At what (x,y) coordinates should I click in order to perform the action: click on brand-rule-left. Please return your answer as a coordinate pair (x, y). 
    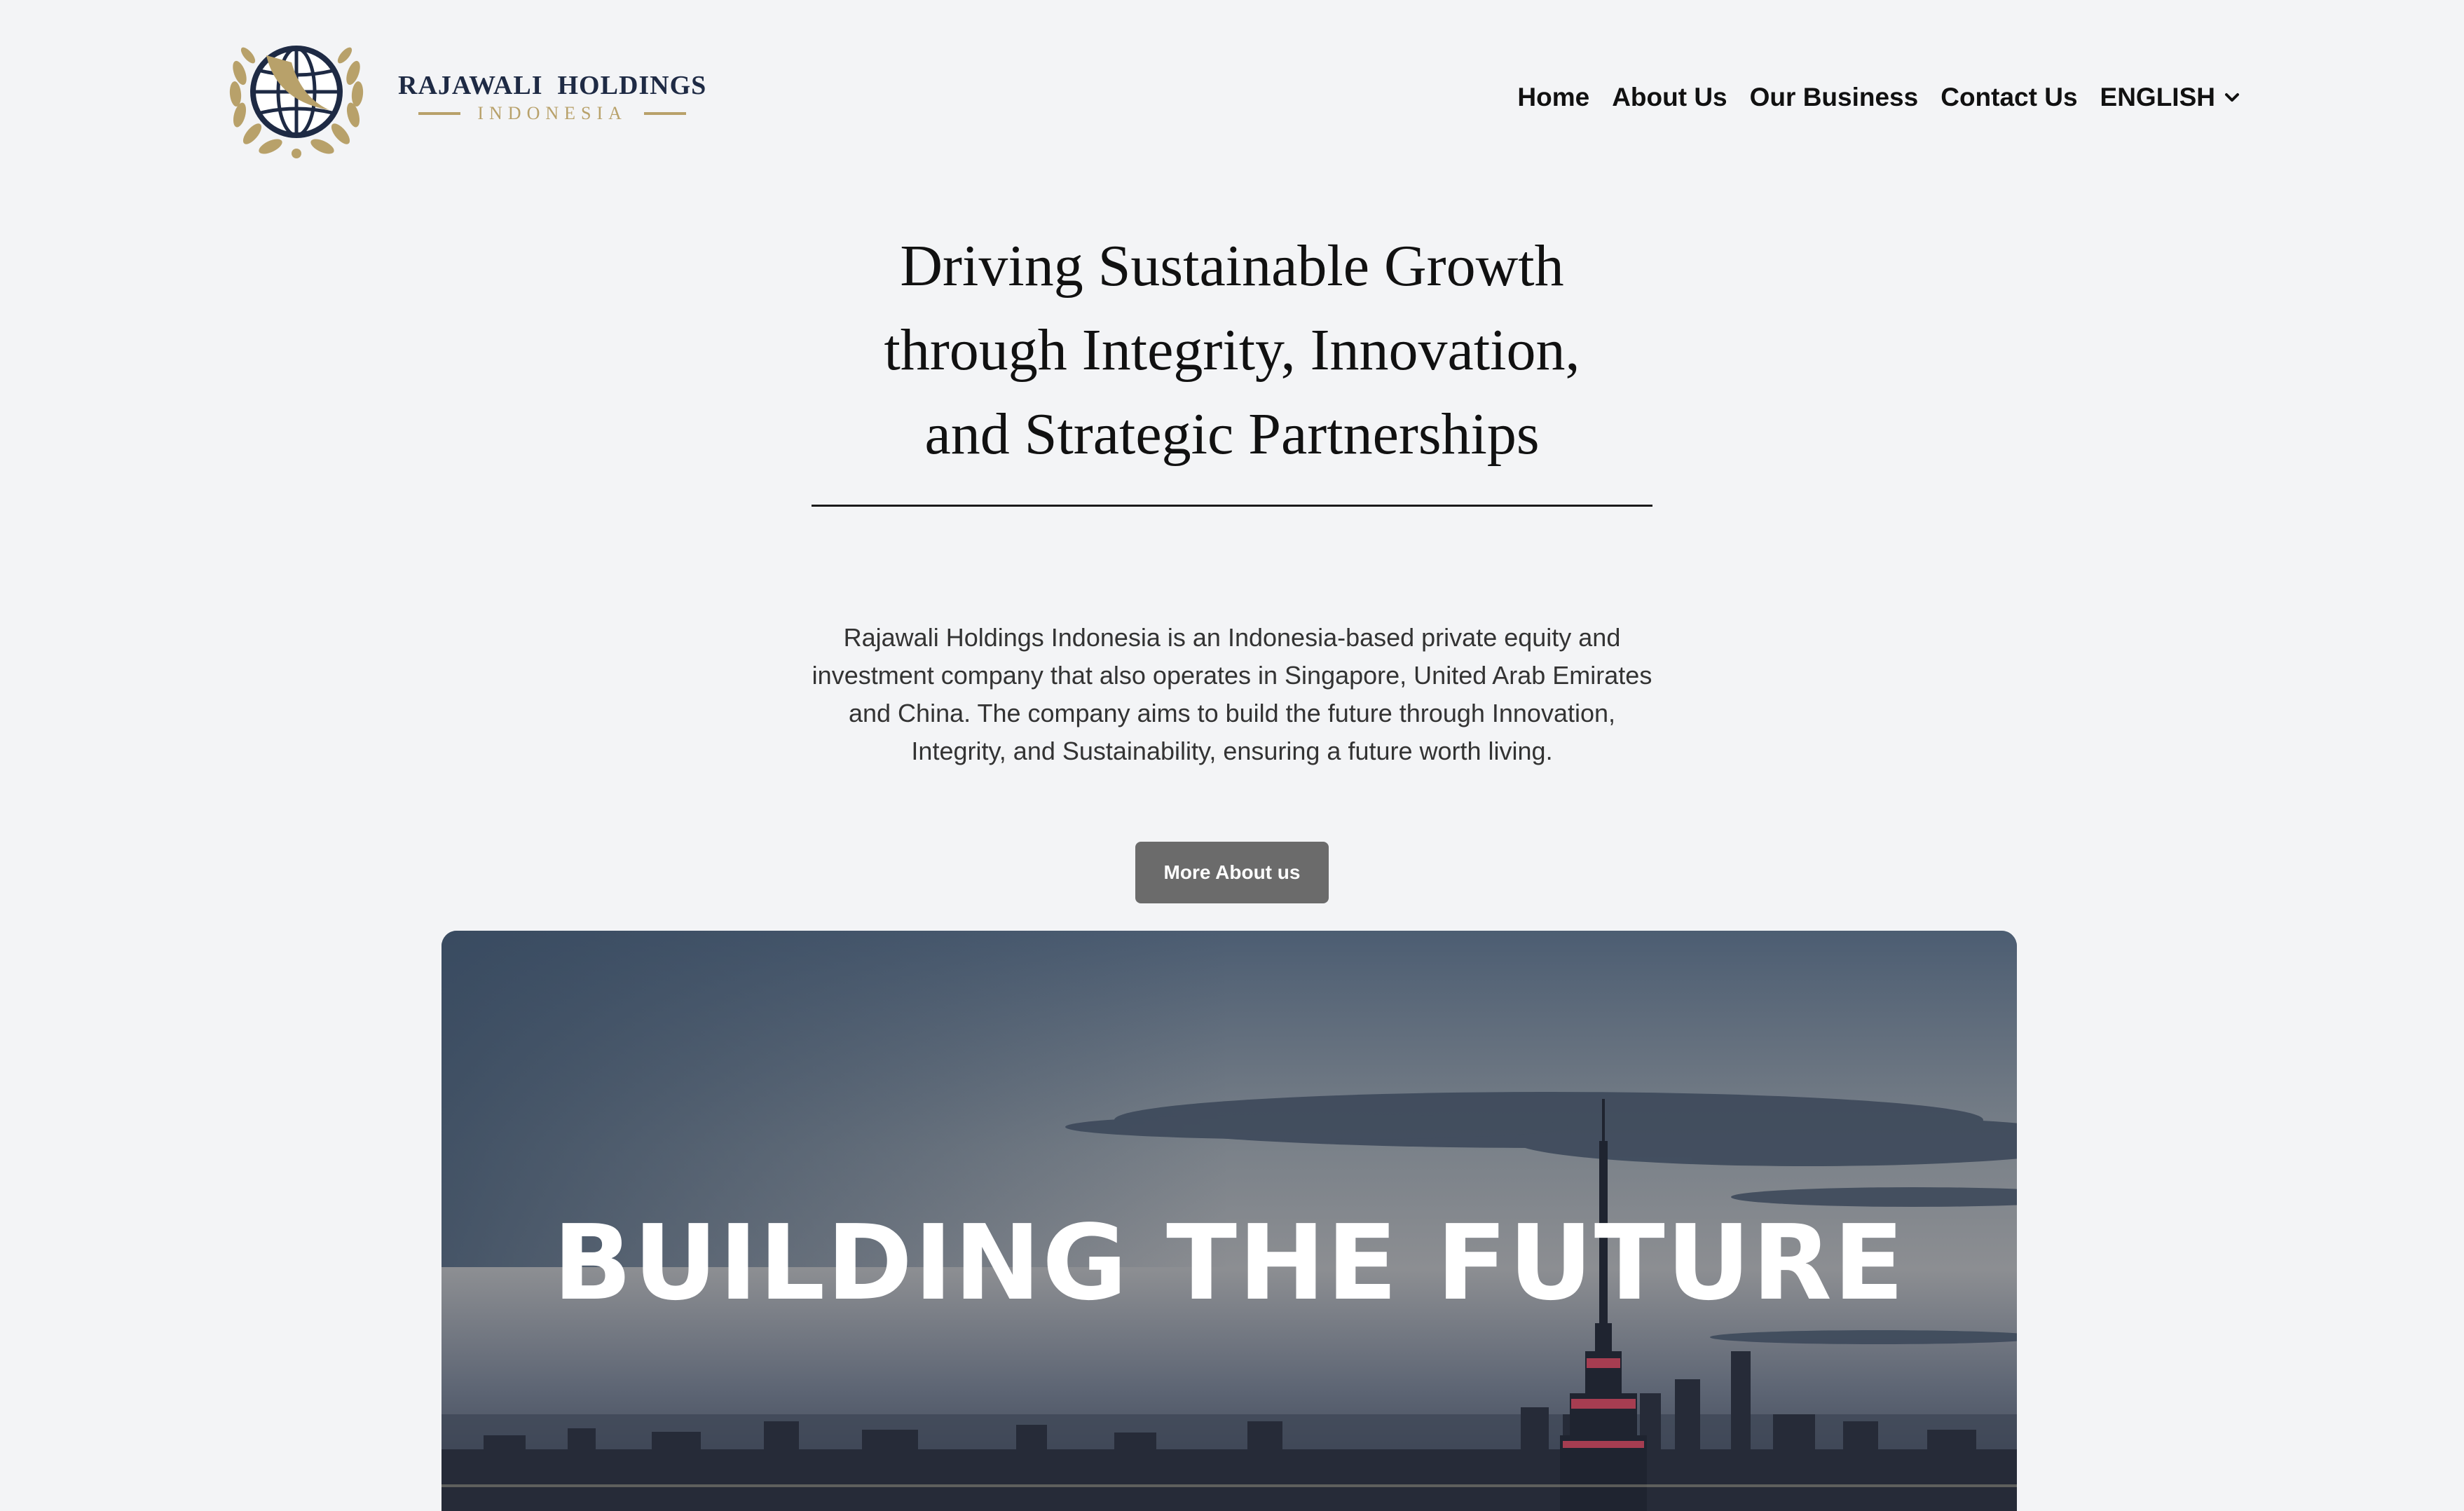
    Looking at the image, I should click on (439, 113).